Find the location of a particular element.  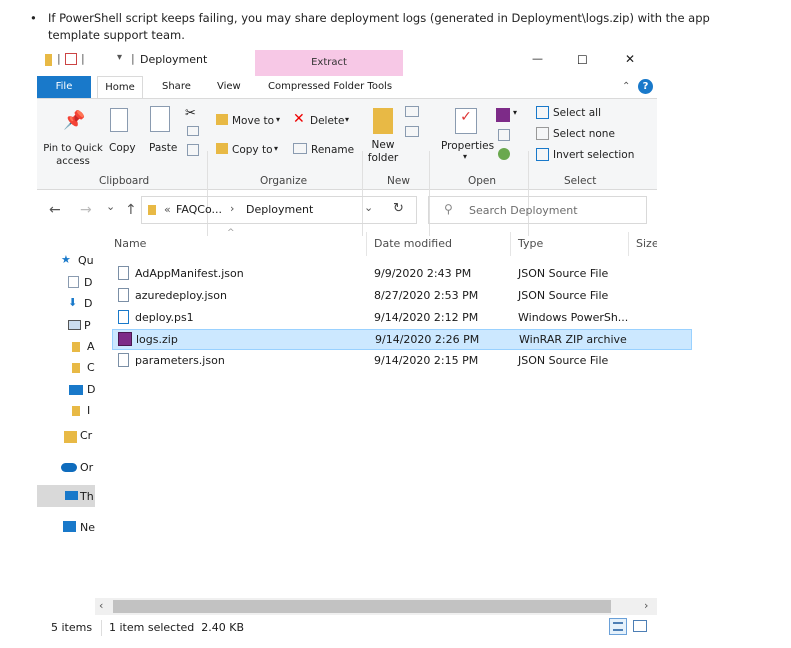

tab-home: Home is located at coordinates (120, 87).